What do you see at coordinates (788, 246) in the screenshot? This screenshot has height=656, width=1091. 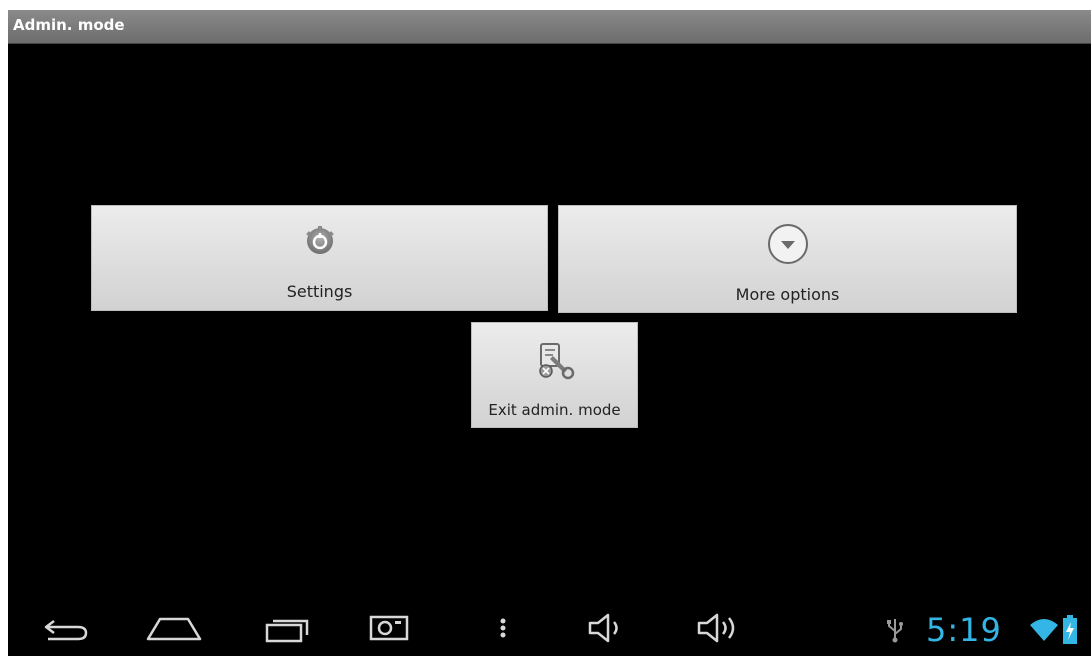 I see `chevron-down-circle-icon` at bounding box center [788, 246].